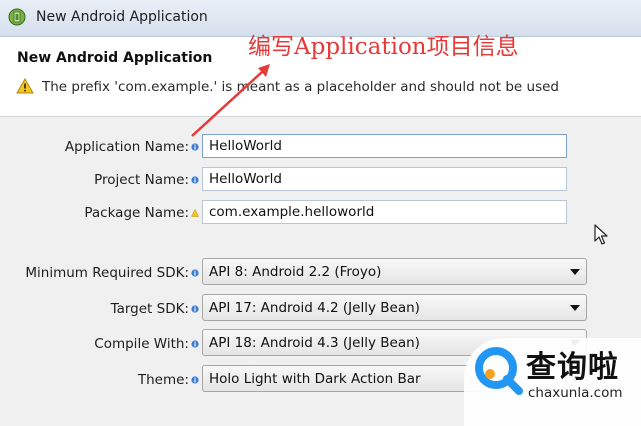 The width and height of the screenshot is (641, 426). I want to click on minimum-sdk-value: API 8: Android 2.2 (Froyo), so click(295, 272).